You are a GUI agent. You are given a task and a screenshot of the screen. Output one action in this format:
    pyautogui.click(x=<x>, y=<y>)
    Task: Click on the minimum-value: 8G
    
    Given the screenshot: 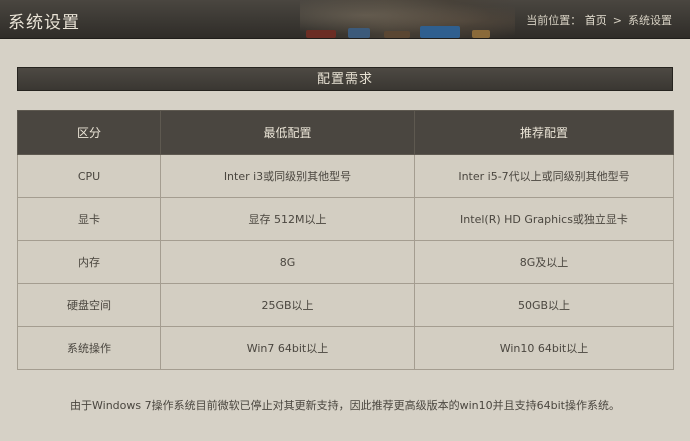 What is the action you would take?
    pyautogui.click(x=287, y=262)
    